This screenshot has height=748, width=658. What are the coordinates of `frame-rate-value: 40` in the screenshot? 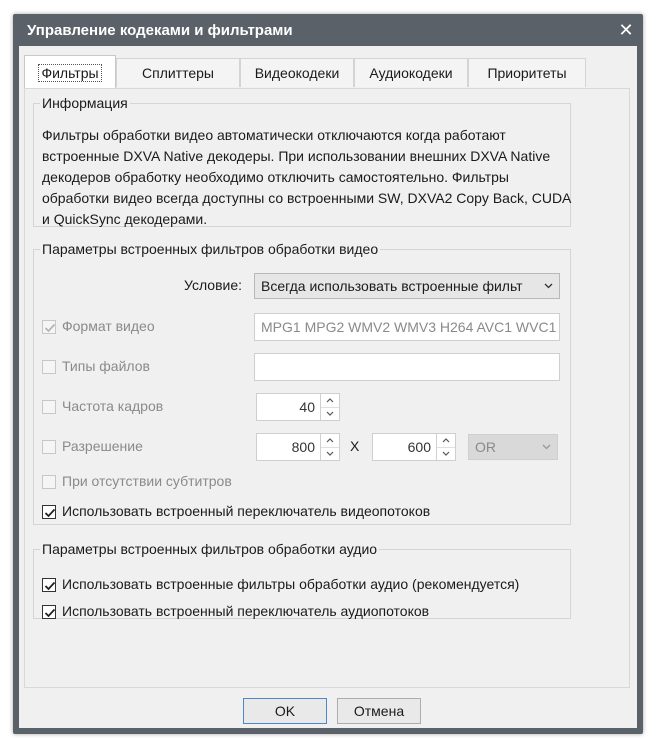 It's located at (307, 407).